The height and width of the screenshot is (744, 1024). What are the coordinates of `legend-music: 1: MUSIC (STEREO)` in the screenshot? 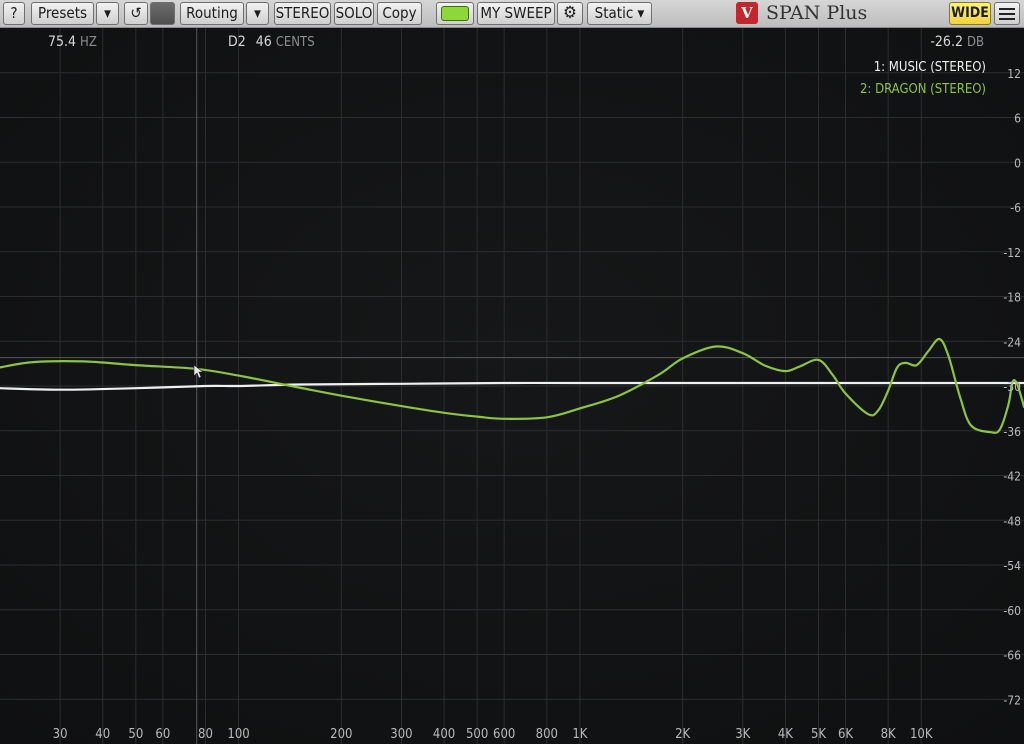 It's located at (930, 67).